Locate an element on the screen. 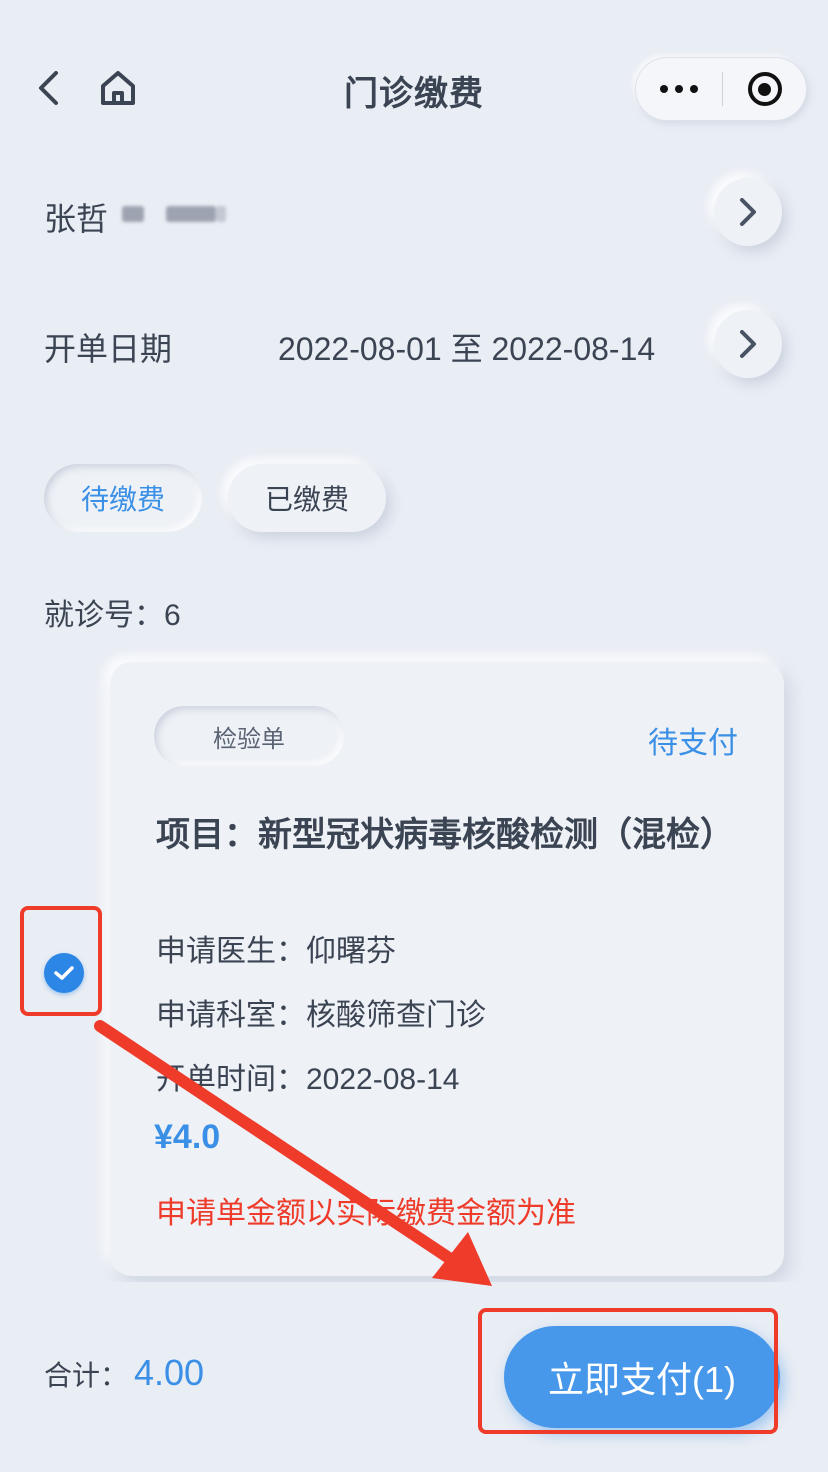  tab-pending-payment: 待缴费 is located at coordinates (123, 498).